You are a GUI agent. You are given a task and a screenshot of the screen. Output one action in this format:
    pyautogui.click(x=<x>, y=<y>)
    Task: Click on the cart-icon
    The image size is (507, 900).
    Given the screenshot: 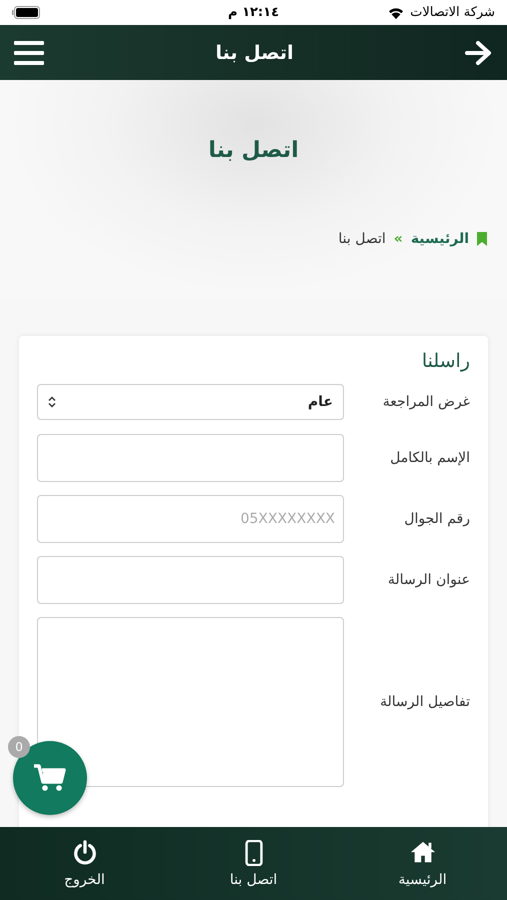 What is the action you would take?
    pyautogui.click(x=50, y=778)
    